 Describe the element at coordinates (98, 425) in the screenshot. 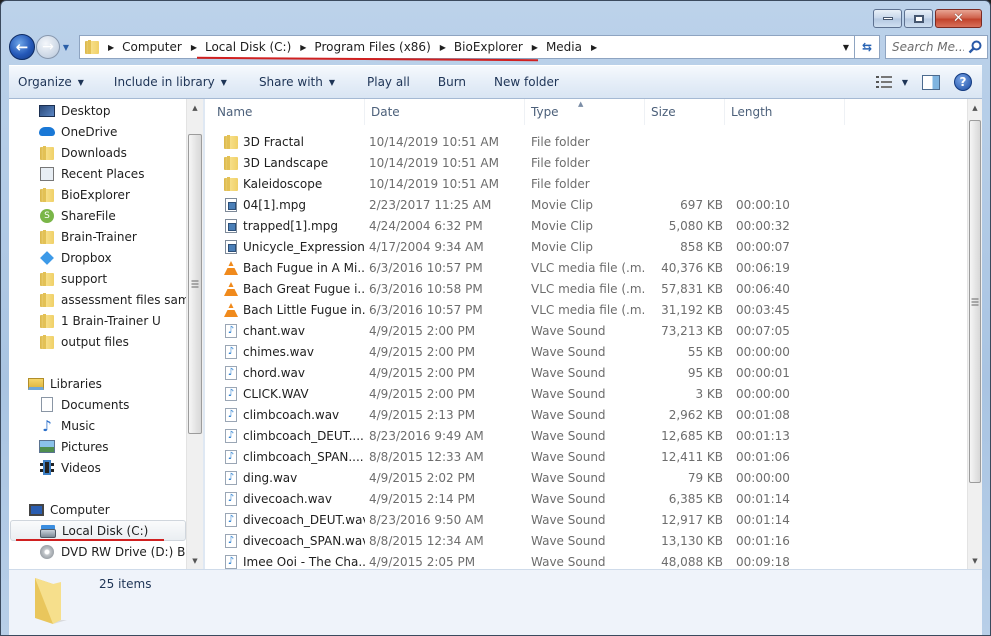

I see `sidebar-item-music: ♪ Music` at that location.